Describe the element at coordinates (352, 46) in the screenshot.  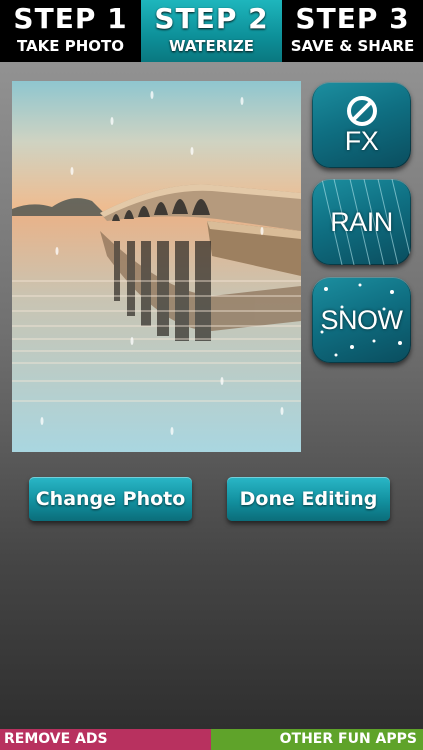
I see `step-3-label: SAVE & SHARE` at that location.